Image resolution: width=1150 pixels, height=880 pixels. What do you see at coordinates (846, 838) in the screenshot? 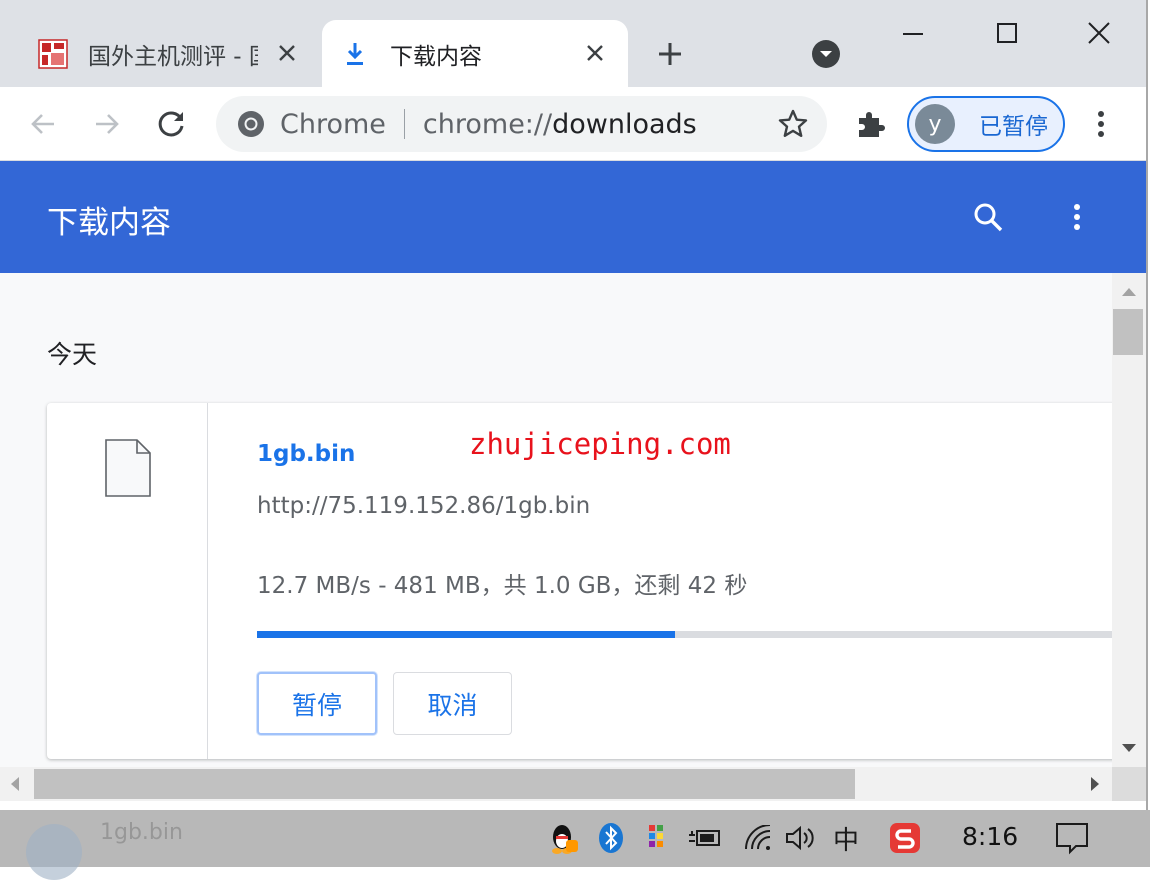
I see `tray-ime-indicator: 中` at bounding box center [846, 838].